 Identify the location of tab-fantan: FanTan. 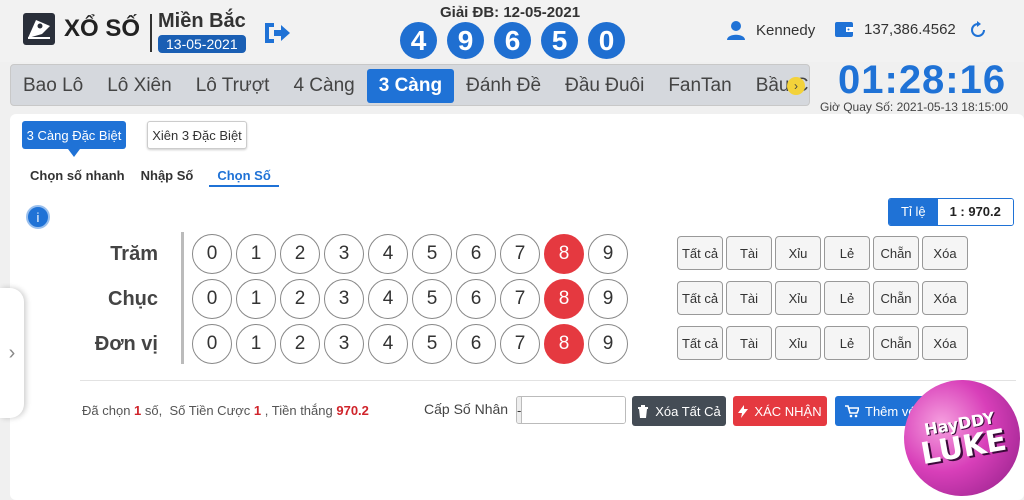
(699, 85).